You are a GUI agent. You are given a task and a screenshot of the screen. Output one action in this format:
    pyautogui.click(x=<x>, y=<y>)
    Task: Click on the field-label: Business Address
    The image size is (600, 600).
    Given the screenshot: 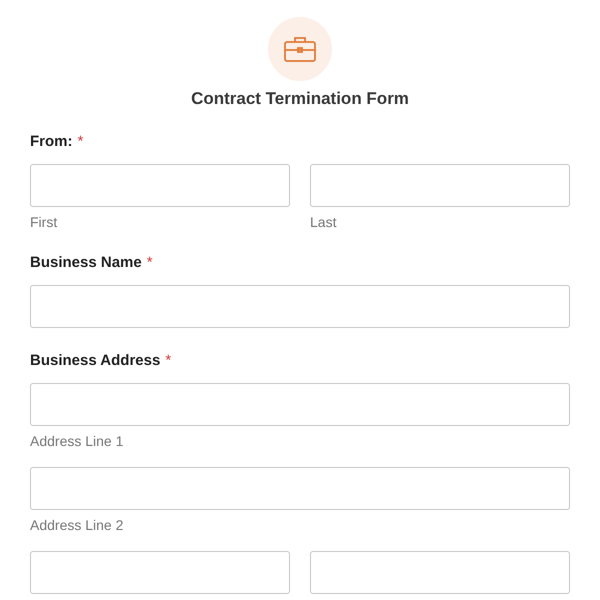 What is the action you would take?
    pyautogui.click(x=95, y=360)
    